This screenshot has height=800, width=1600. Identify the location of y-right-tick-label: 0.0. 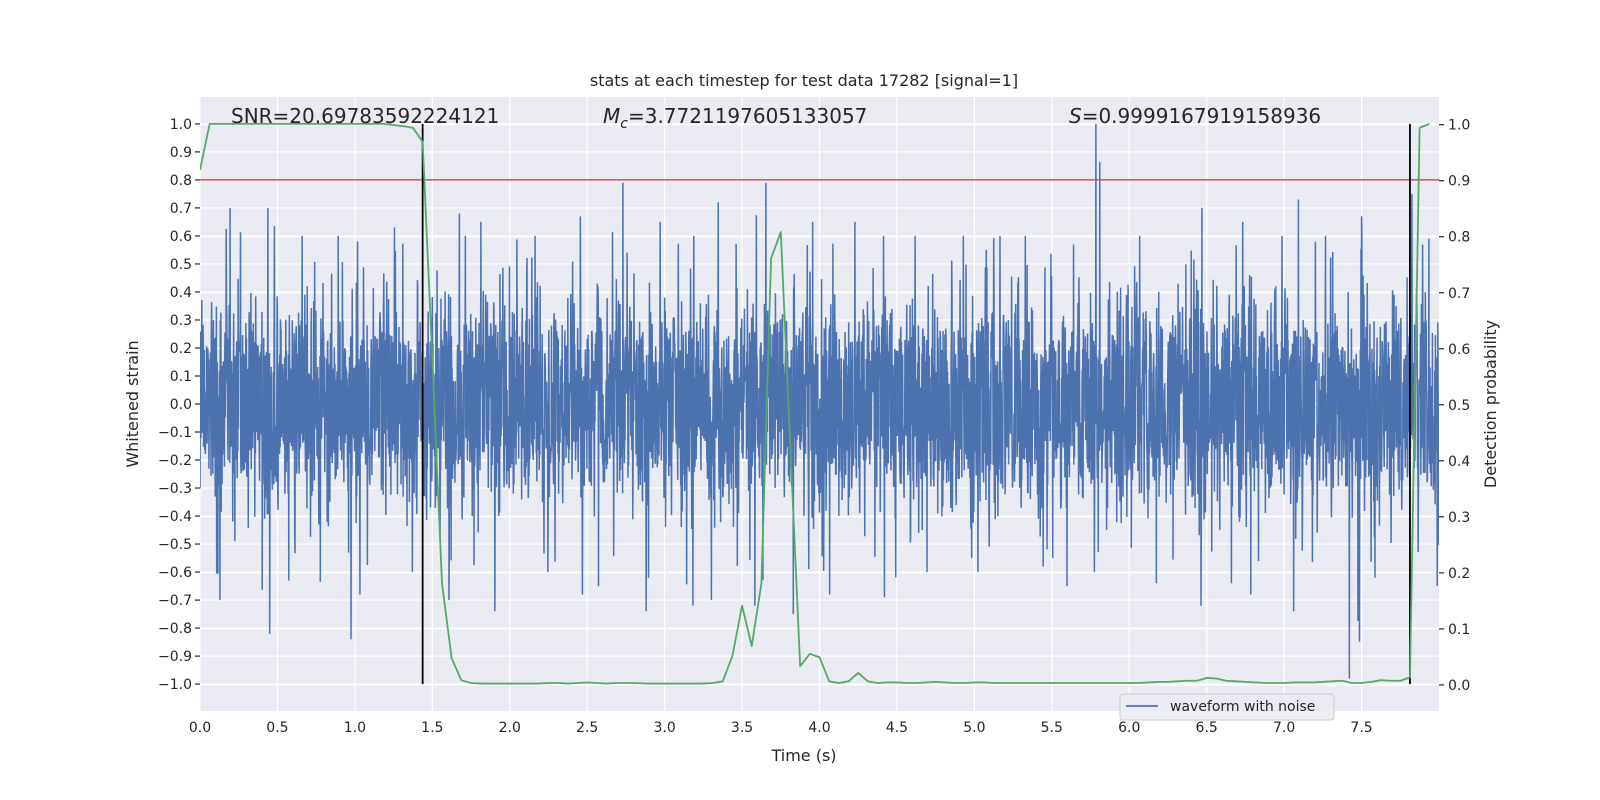
(1459, 686).